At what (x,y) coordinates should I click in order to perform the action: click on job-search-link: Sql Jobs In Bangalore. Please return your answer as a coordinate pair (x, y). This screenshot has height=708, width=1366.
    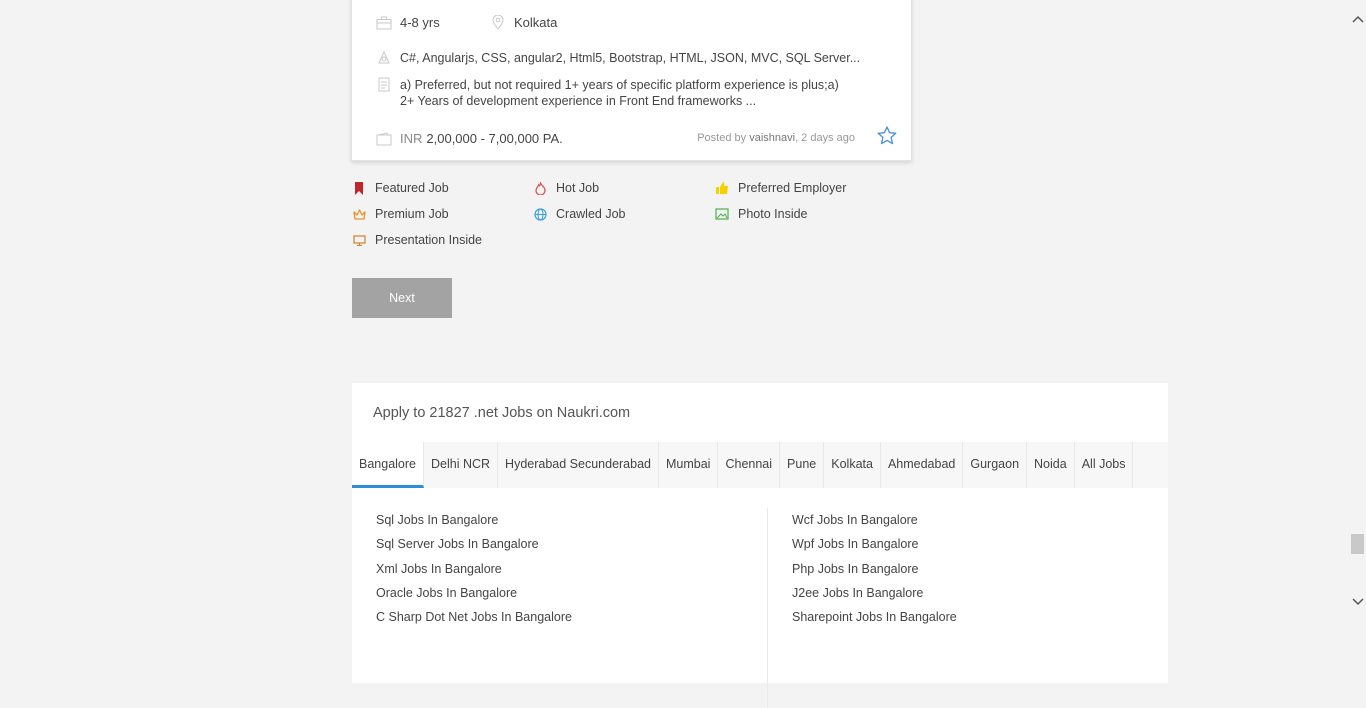
    Looking at the image, I should click on (474, 525).